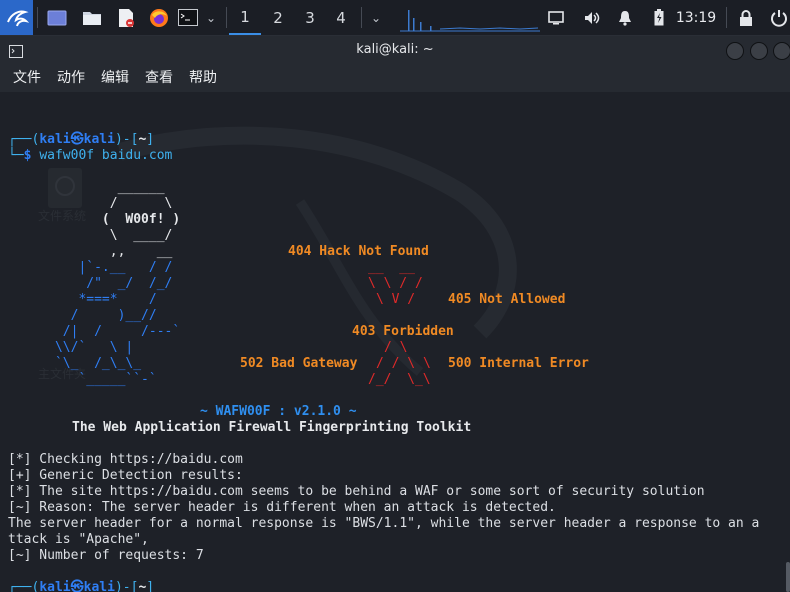  Describe the element at coordinates (391, 267) in the screenshot. I see `red-x-line: __ __` at that location.